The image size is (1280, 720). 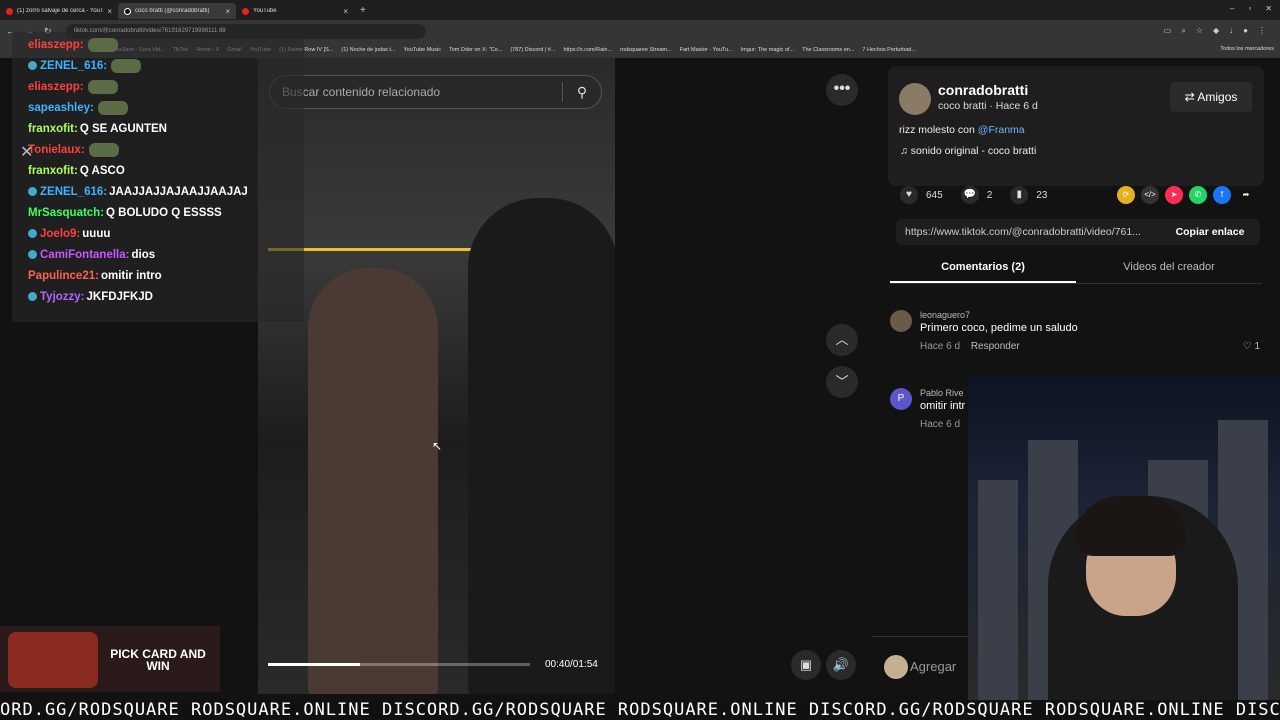 I want to click on chat-message: Tonielaux:, so click(x=166, y=149).